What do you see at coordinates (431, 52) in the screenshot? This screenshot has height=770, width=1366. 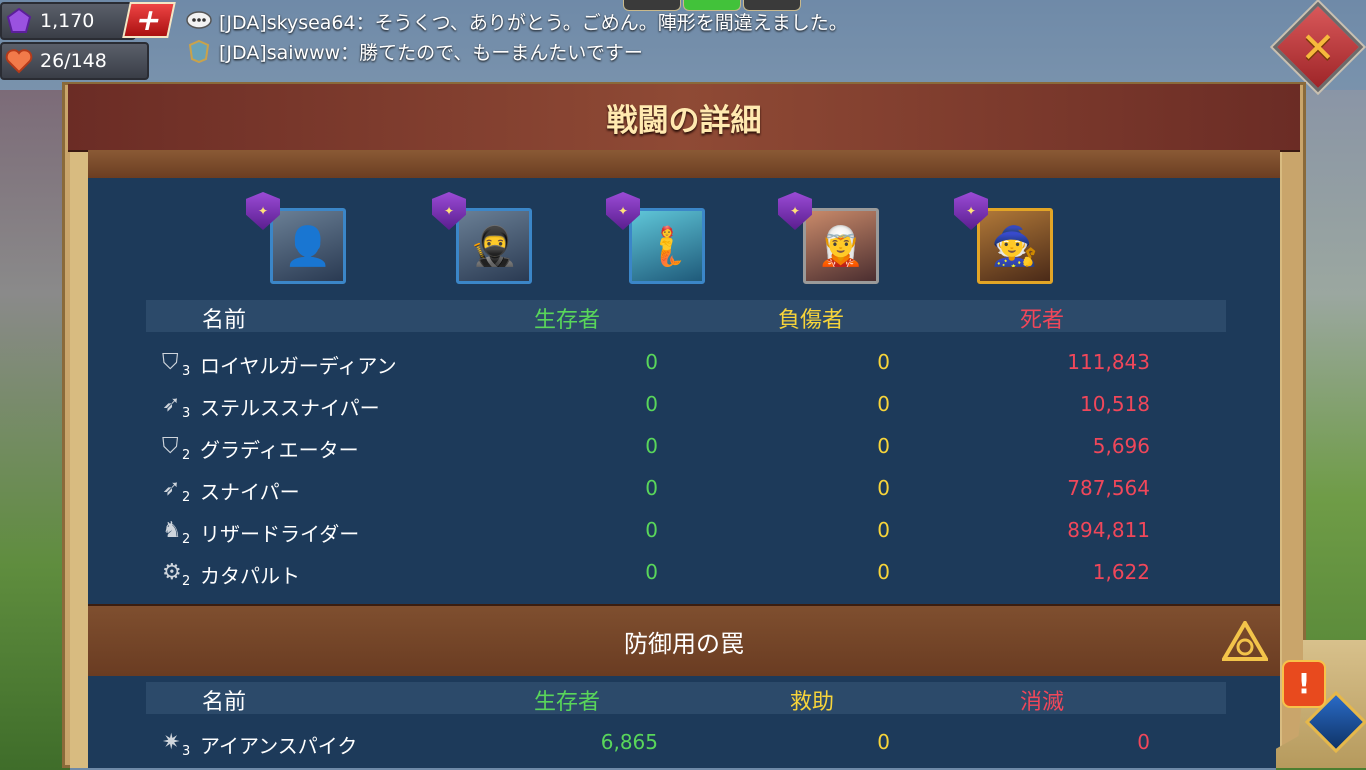 I see `chat-message-text: [JDA]saiwww：勝てたので、もーまんたいですー` at bounding box center [431, 52].